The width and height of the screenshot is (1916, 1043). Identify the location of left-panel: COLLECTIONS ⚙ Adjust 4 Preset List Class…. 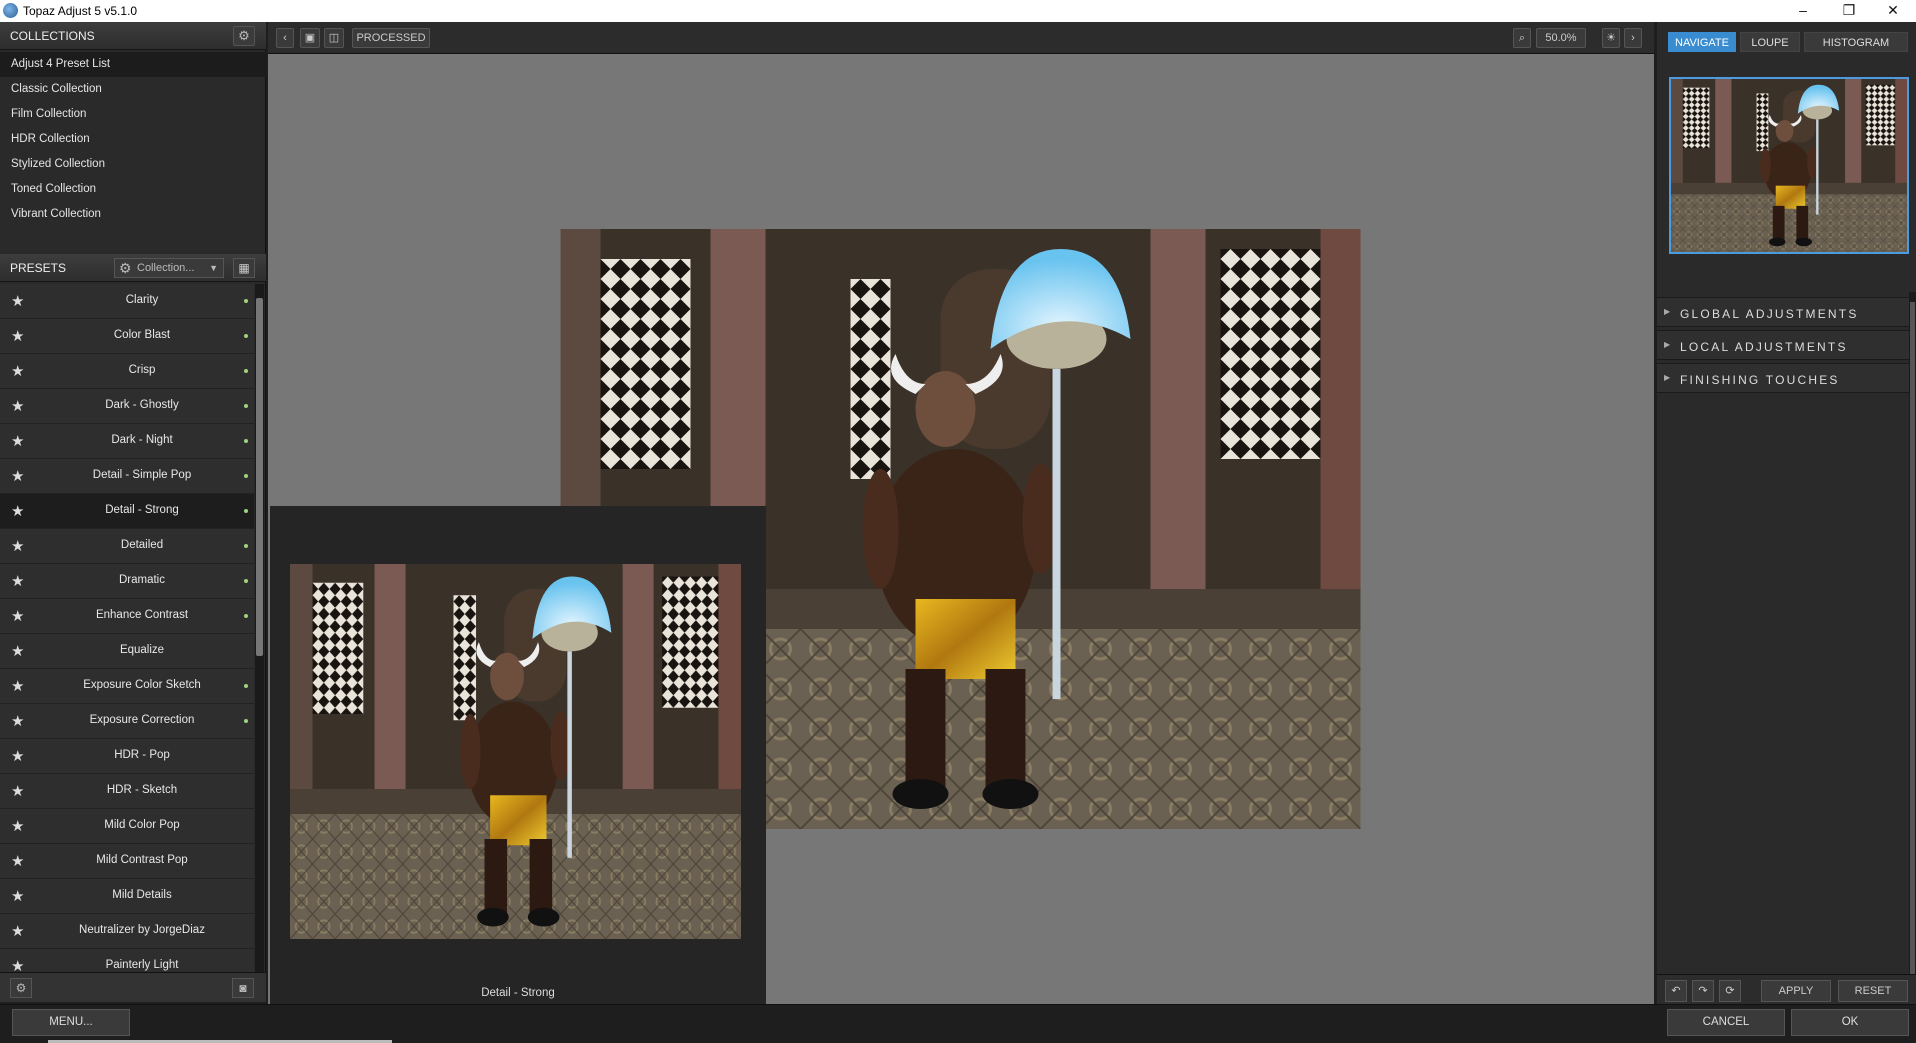
(133, 512).